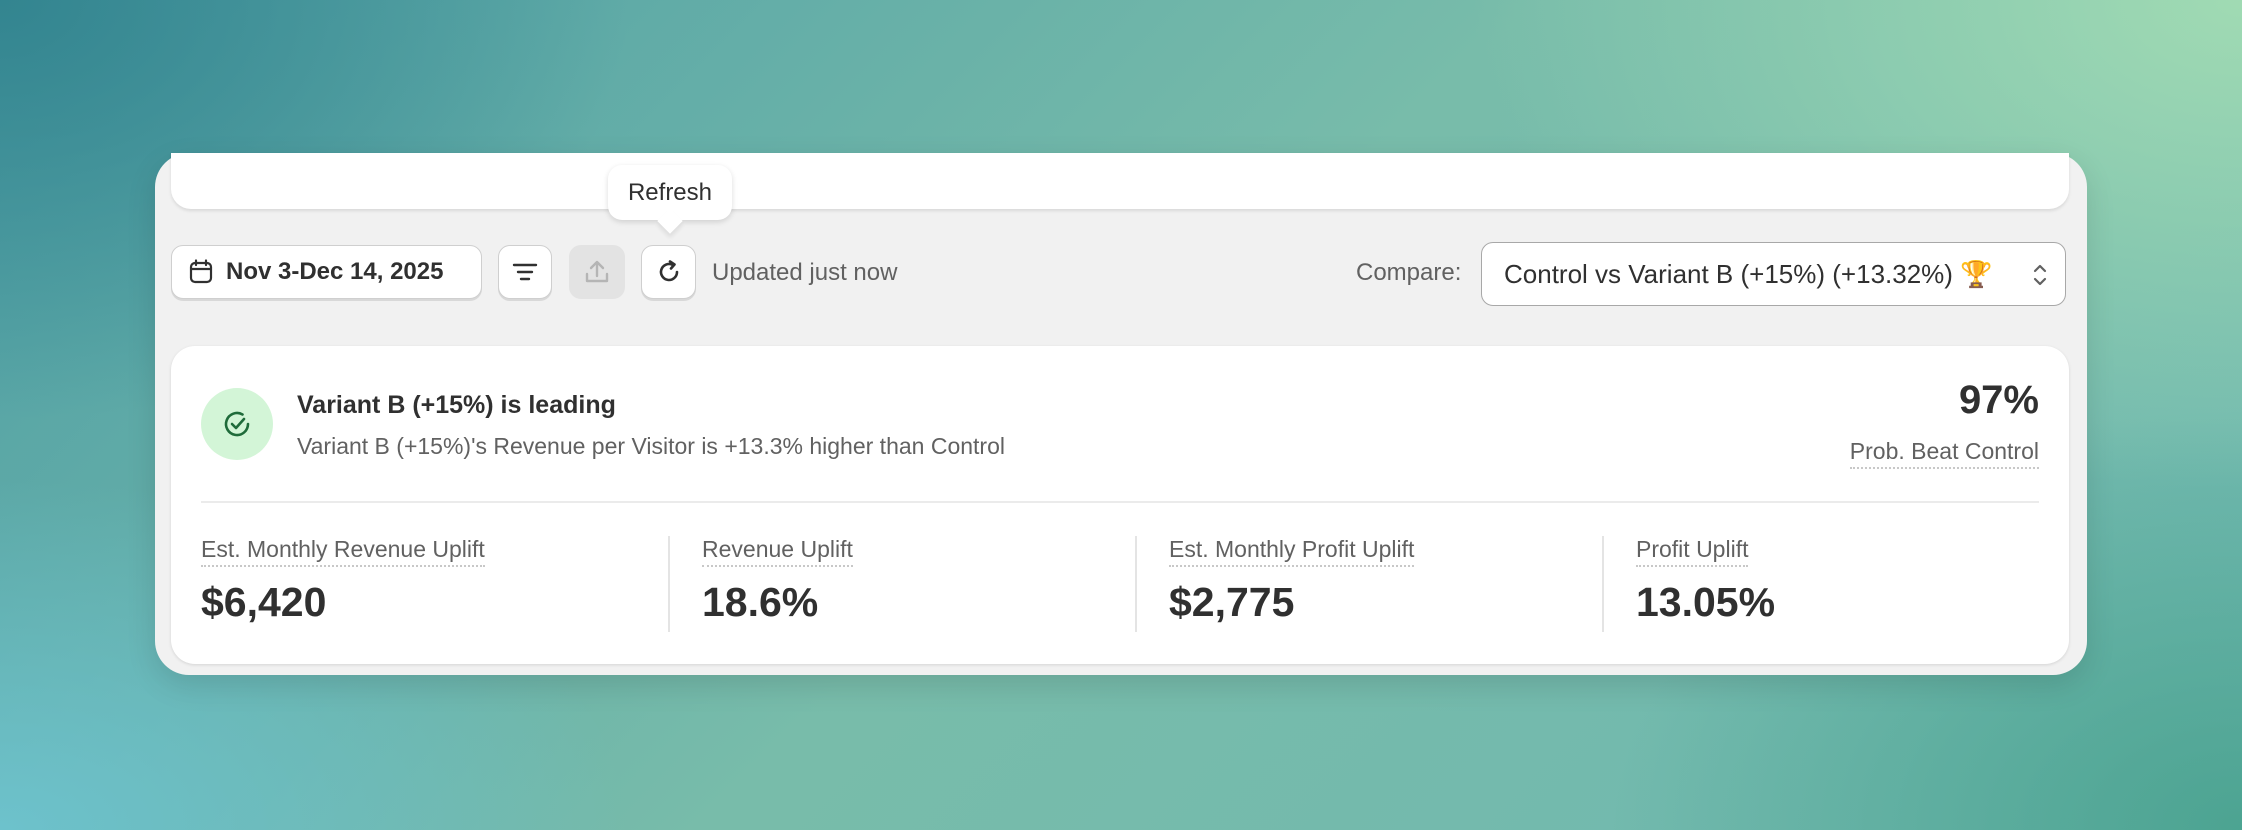 The height and width of the screenshot is (830, 2242). I want to click on updated-status: Updated just now, so click(805, 272).